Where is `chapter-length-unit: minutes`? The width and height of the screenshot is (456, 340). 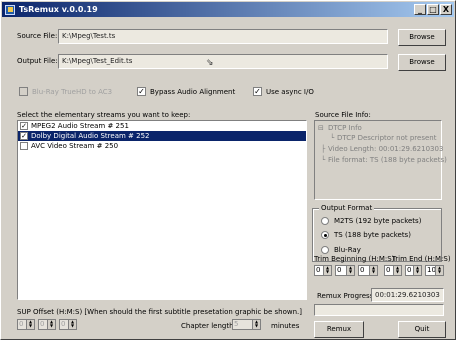 chapter-length-unit: minutes is located at coordinates (285, 326).